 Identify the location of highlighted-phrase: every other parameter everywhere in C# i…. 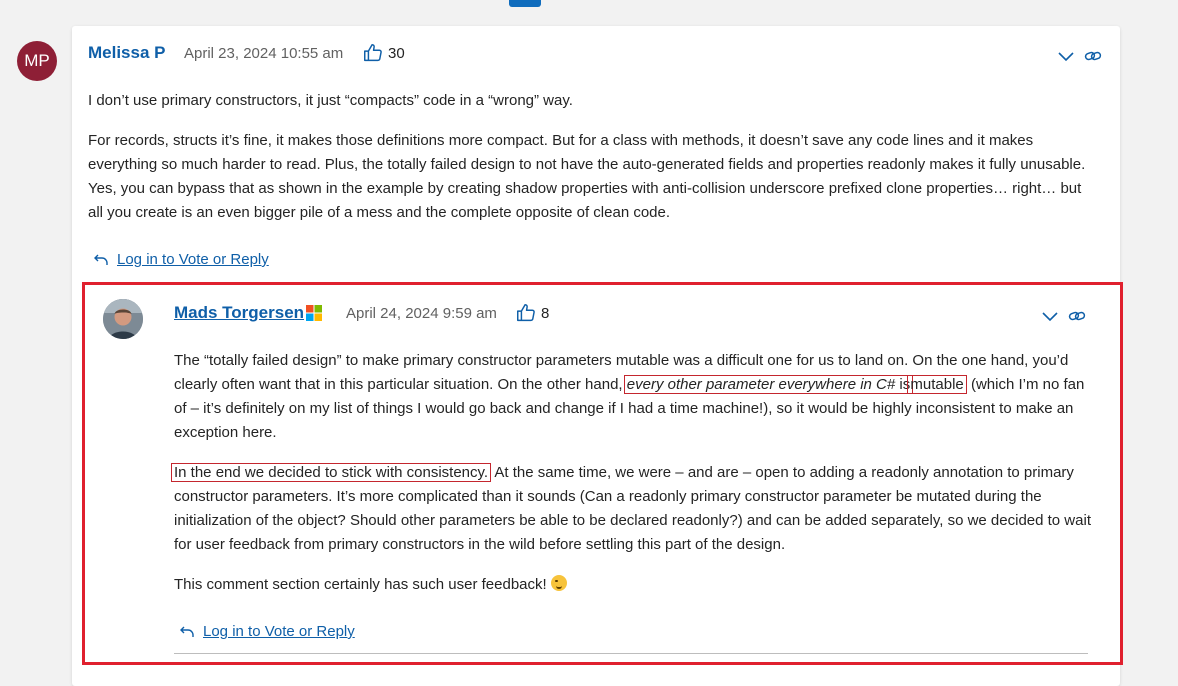
(768, 384).